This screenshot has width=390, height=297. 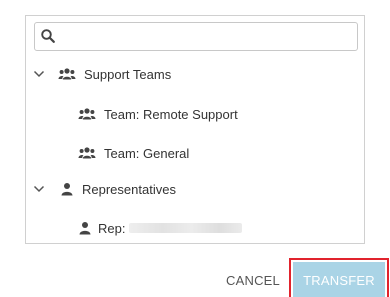 I want to click on tree-node-representatives: Representatives, so click(x=104, y=189).